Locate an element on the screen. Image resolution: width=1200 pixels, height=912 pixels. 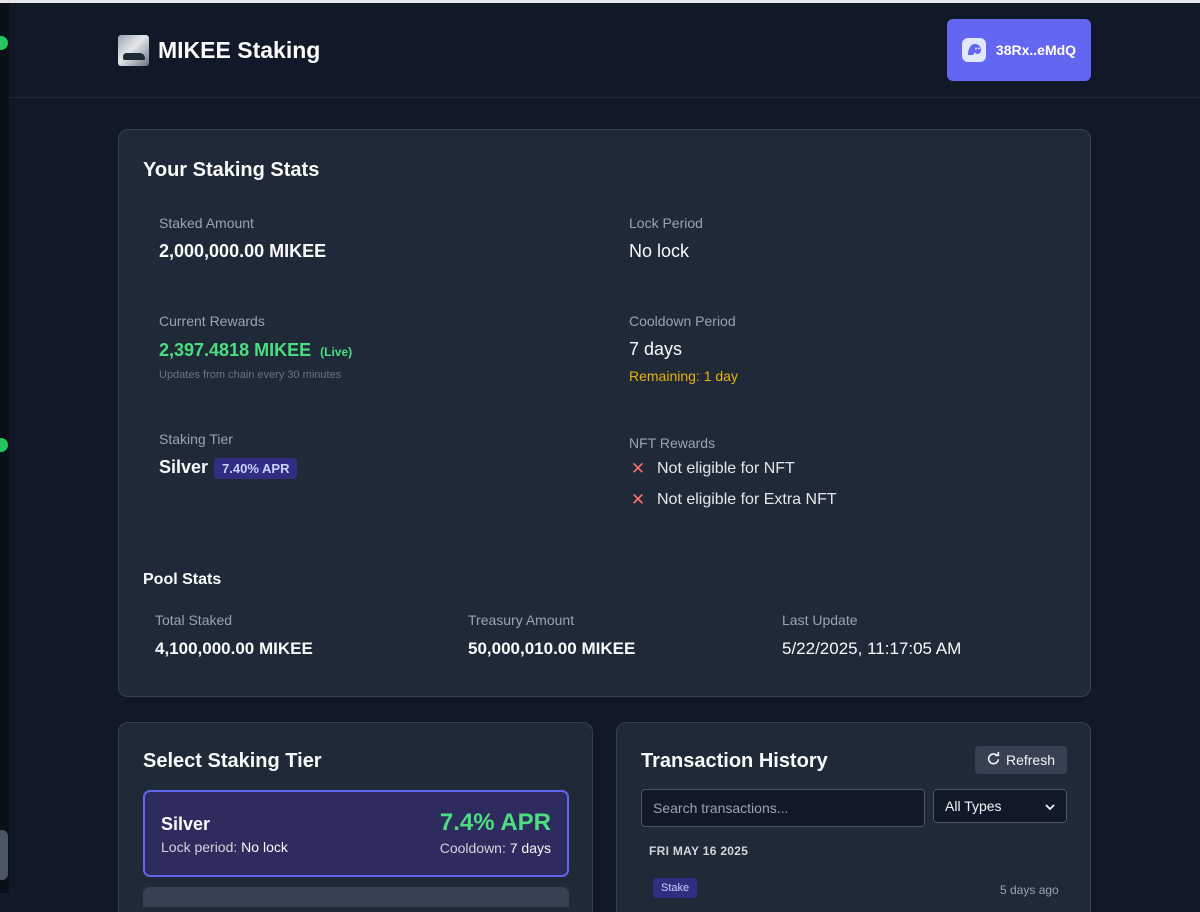
refresh-icon is located at coordinates (993, 760).